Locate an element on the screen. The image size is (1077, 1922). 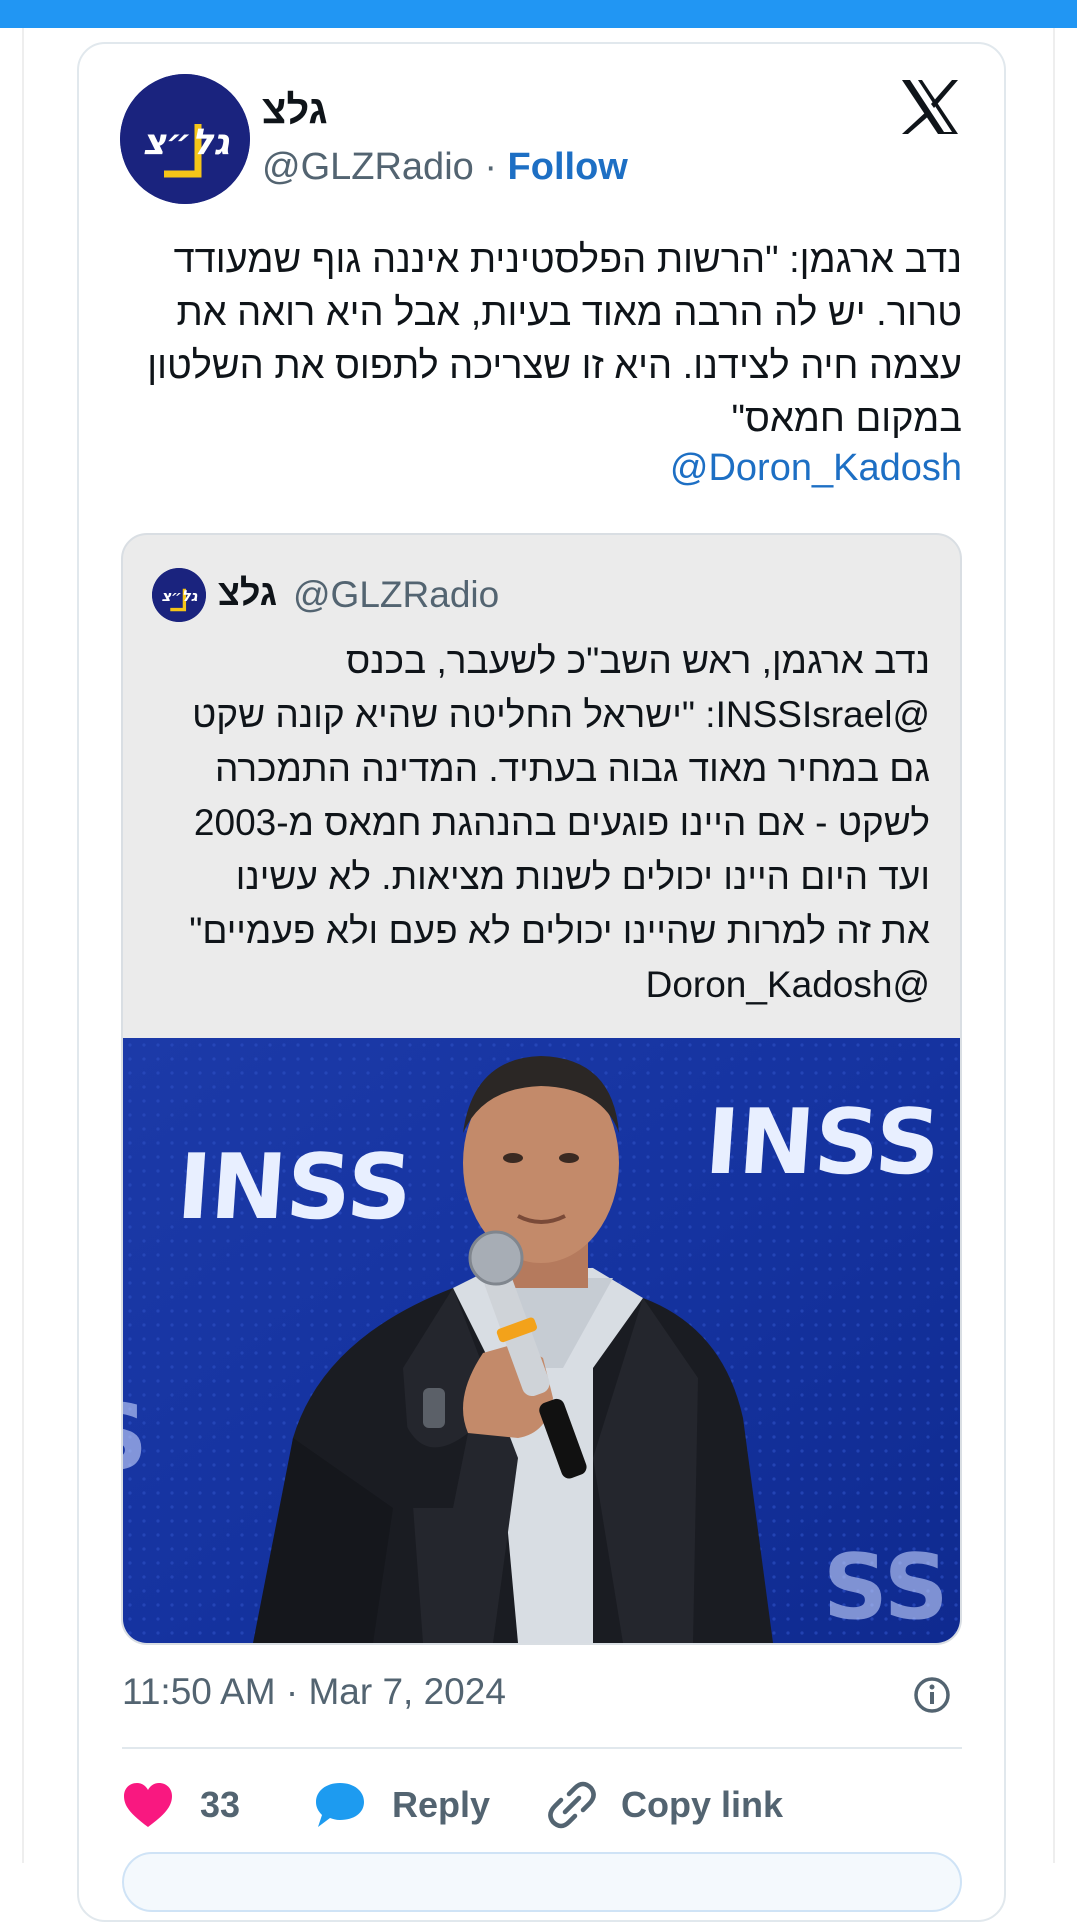
inss-logo-left: INSS is located at coordinates (295, 1187).